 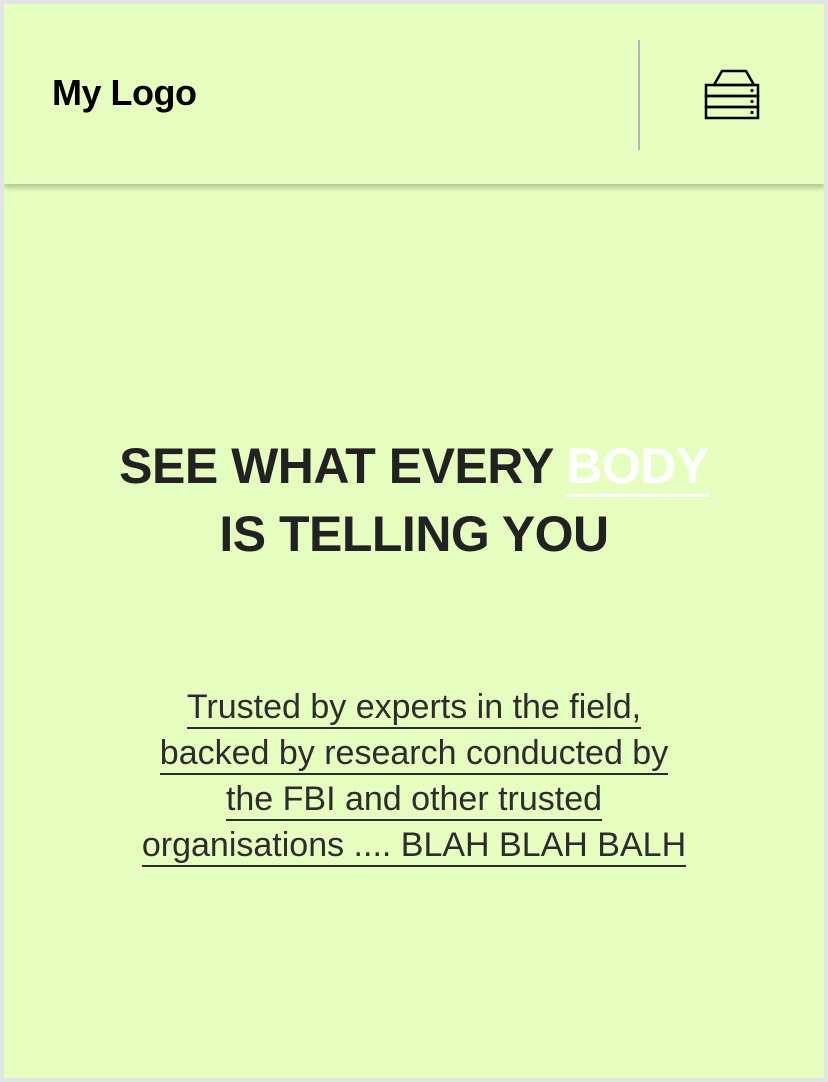 What do you see at coordinates (637, 467) in the screenshot?
I see `headline-highlight: BODY` at bounding box center [637, 467].